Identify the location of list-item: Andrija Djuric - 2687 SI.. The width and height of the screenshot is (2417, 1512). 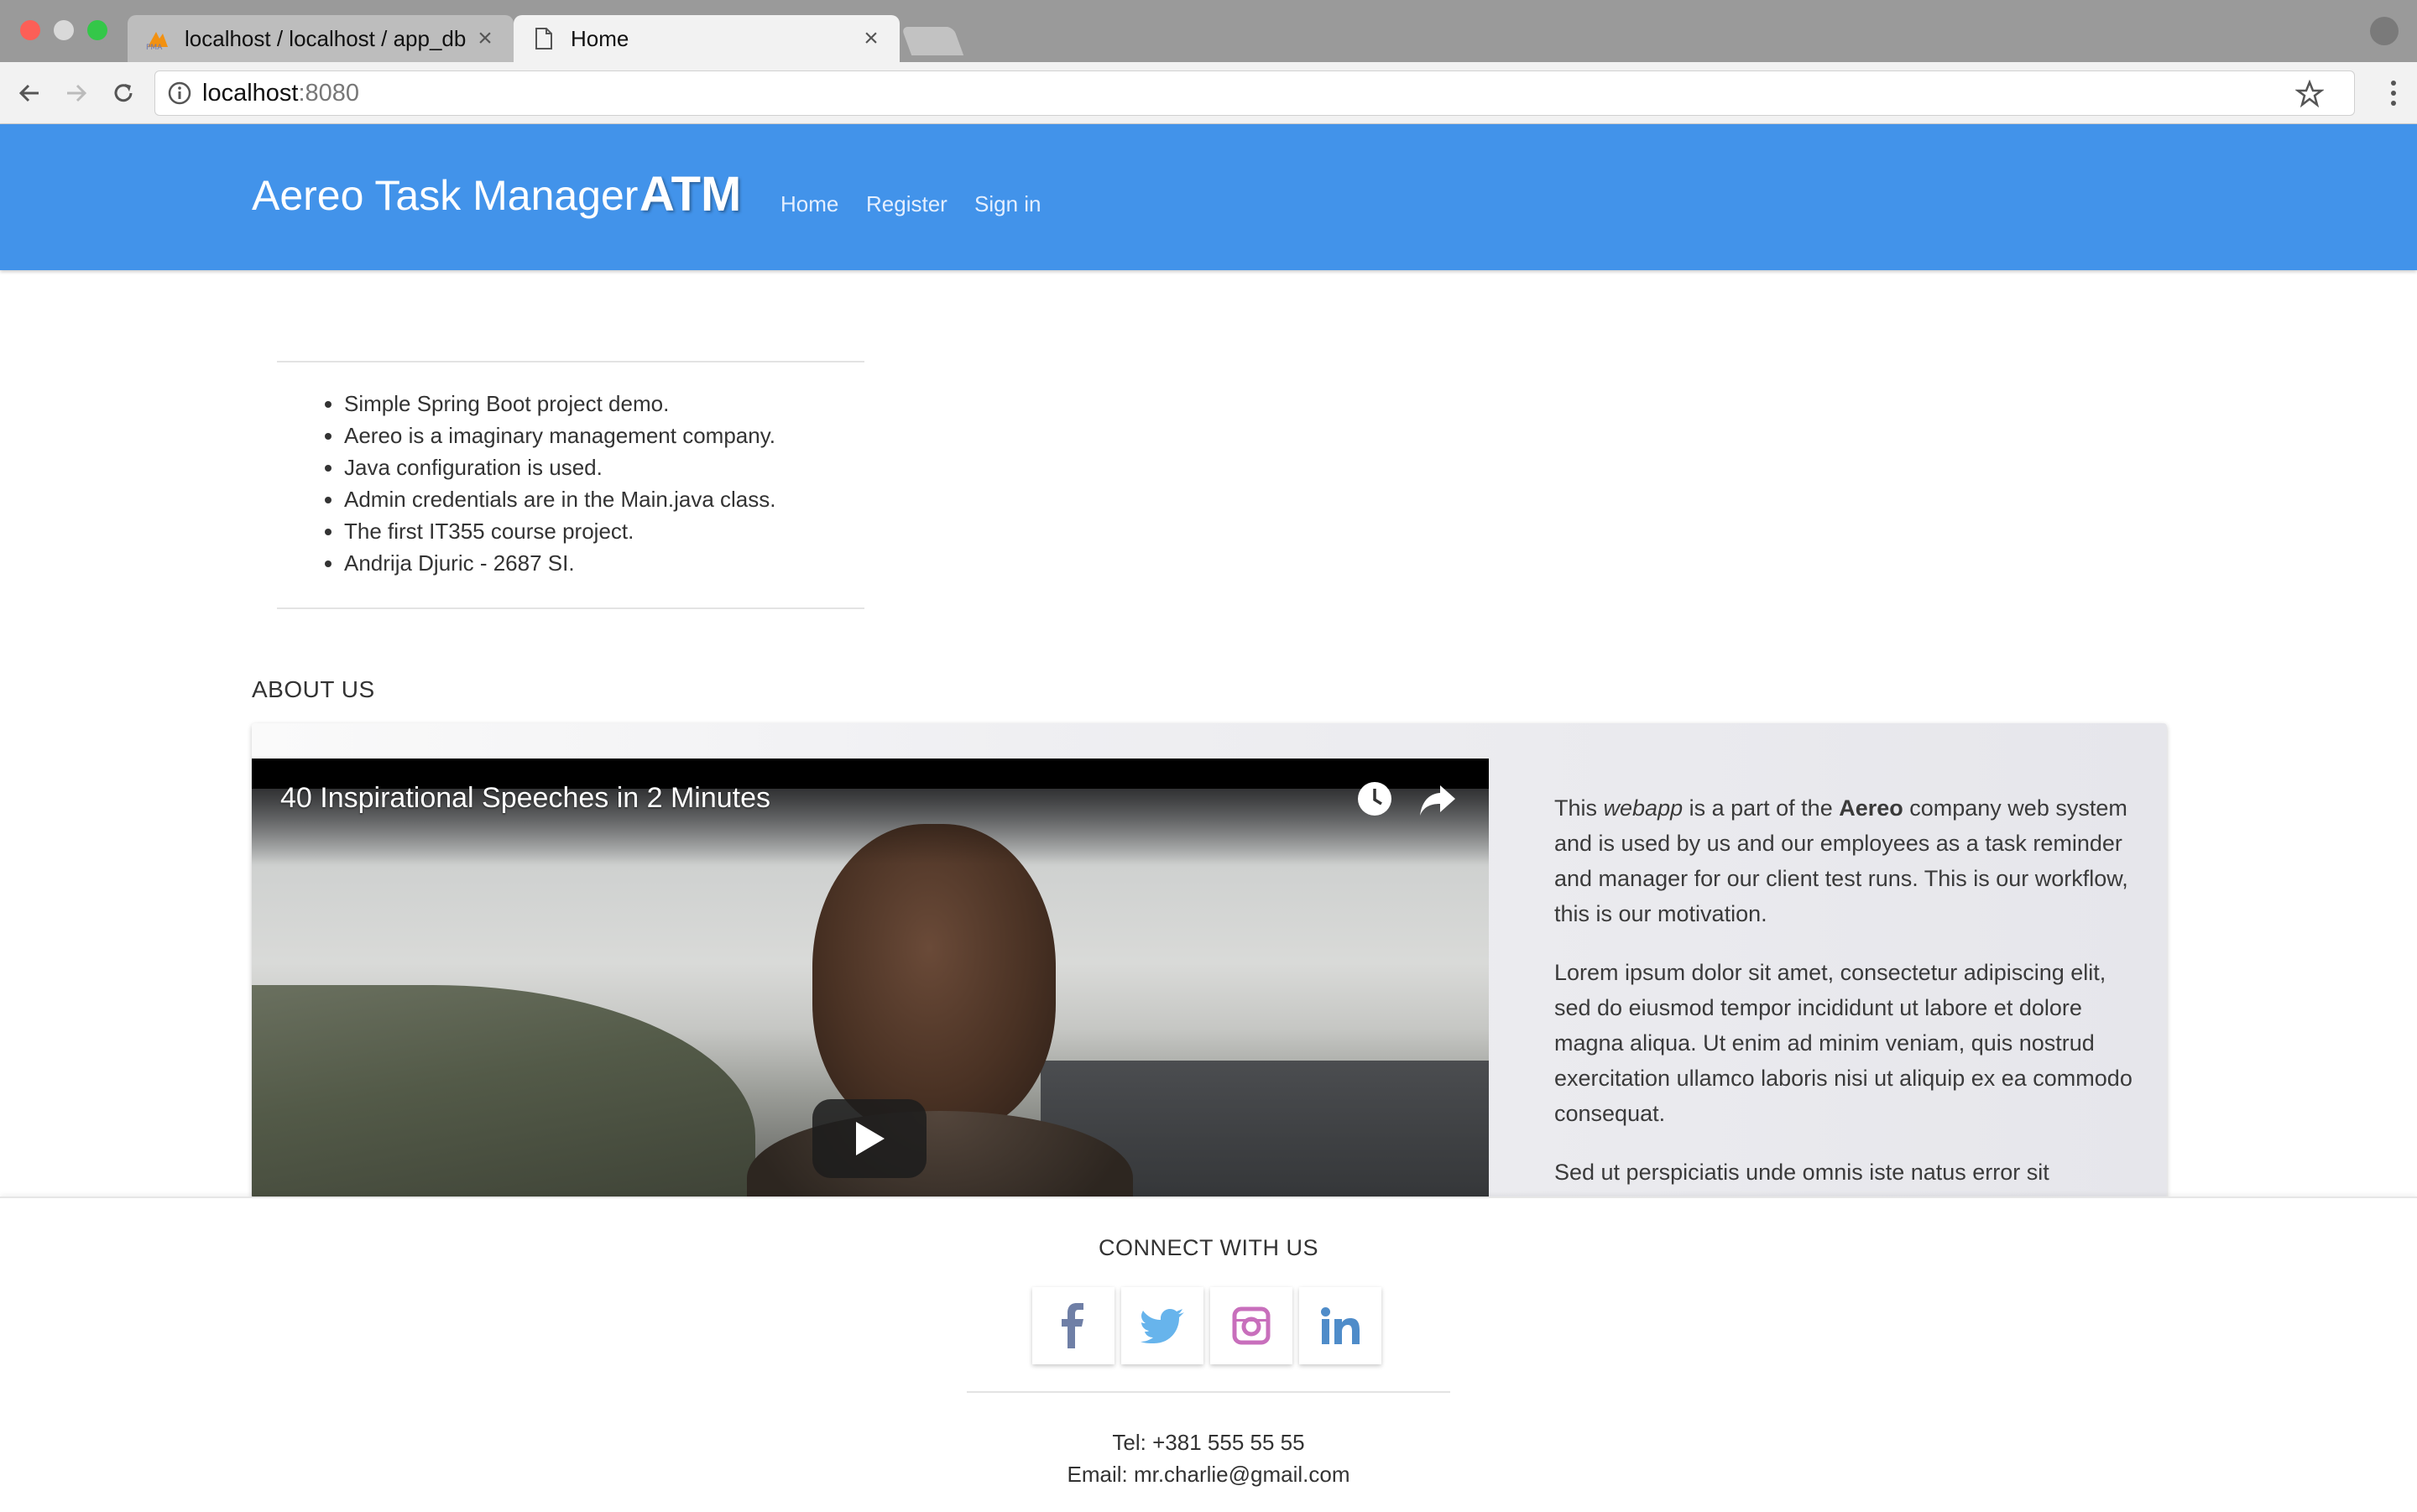
(604, 563).